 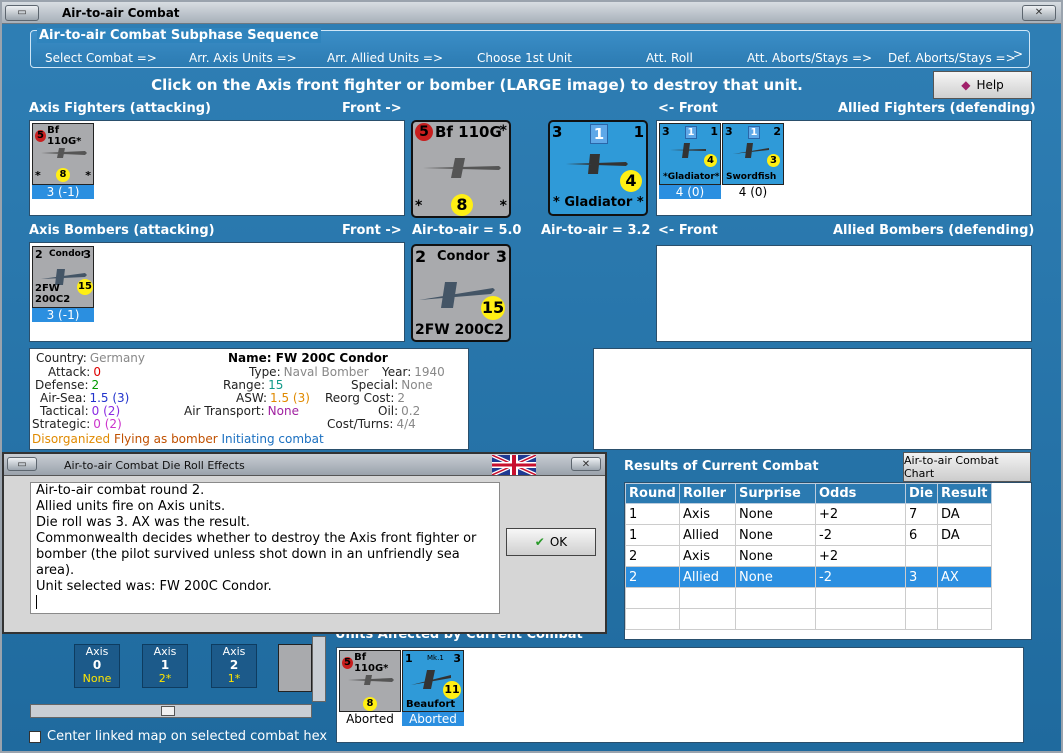 I want to click on counter-top-right: 1, so click(x=714, y=131).